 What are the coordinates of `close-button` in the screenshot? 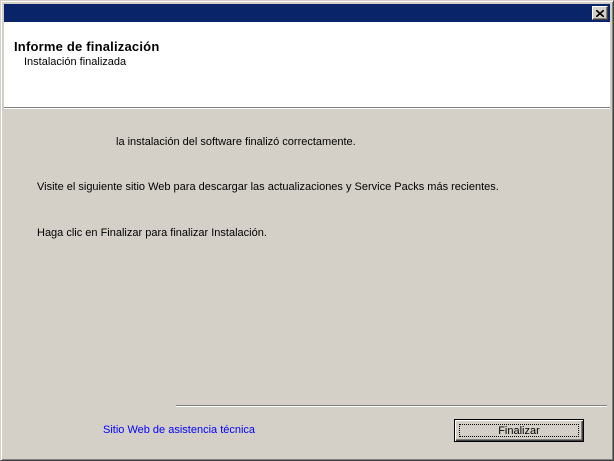 It's located at (600, 13).